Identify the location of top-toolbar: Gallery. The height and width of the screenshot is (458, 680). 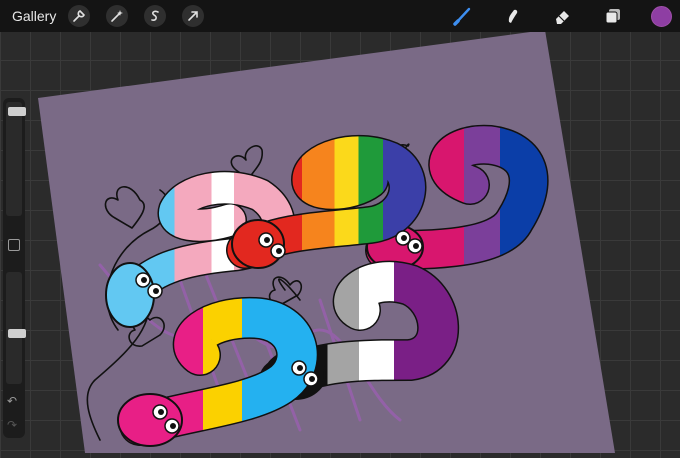
(340, 16).